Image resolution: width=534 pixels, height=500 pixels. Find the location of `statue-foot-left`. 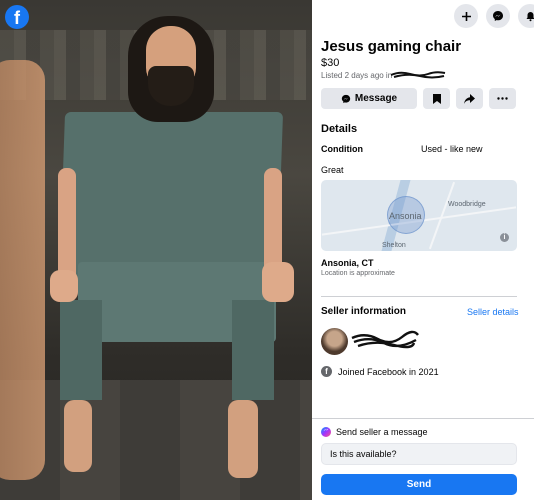

statue-foot-left is located at coordinates (78, 436).